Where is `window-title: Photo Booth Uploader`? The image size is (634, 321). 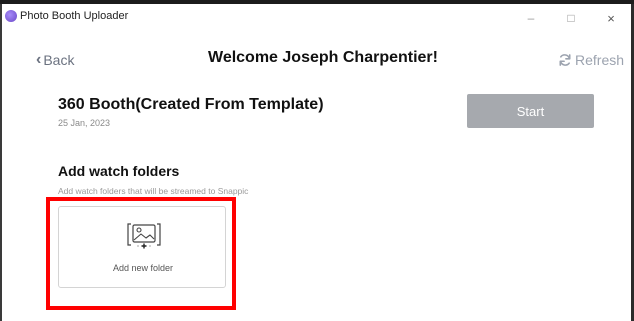
window-title: Photo Booth Uploader is located at coordinates (74, 16).